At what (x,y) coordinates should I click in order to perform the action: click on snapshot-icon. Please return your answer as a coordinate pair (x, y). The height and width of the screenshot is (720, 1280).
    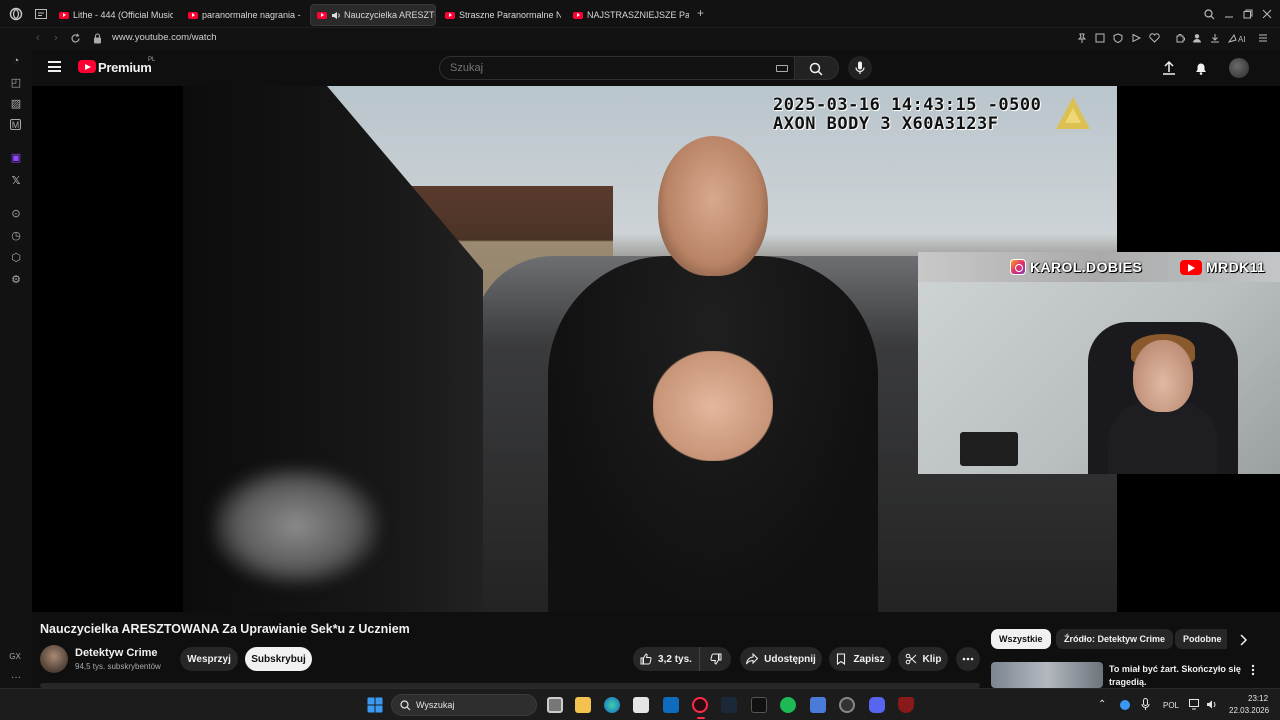
    Looking at the image, I should click on (1100, 38).